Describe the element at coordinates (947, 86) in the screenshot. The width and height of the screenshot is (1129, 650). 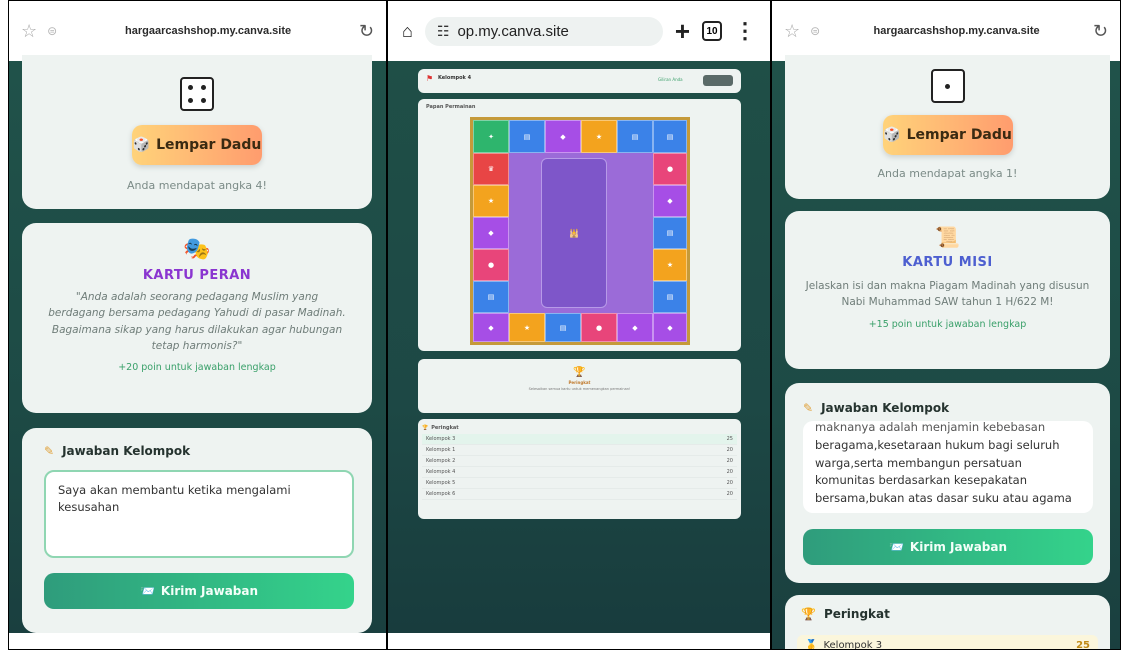
I see `dice-one-icon` at that location.